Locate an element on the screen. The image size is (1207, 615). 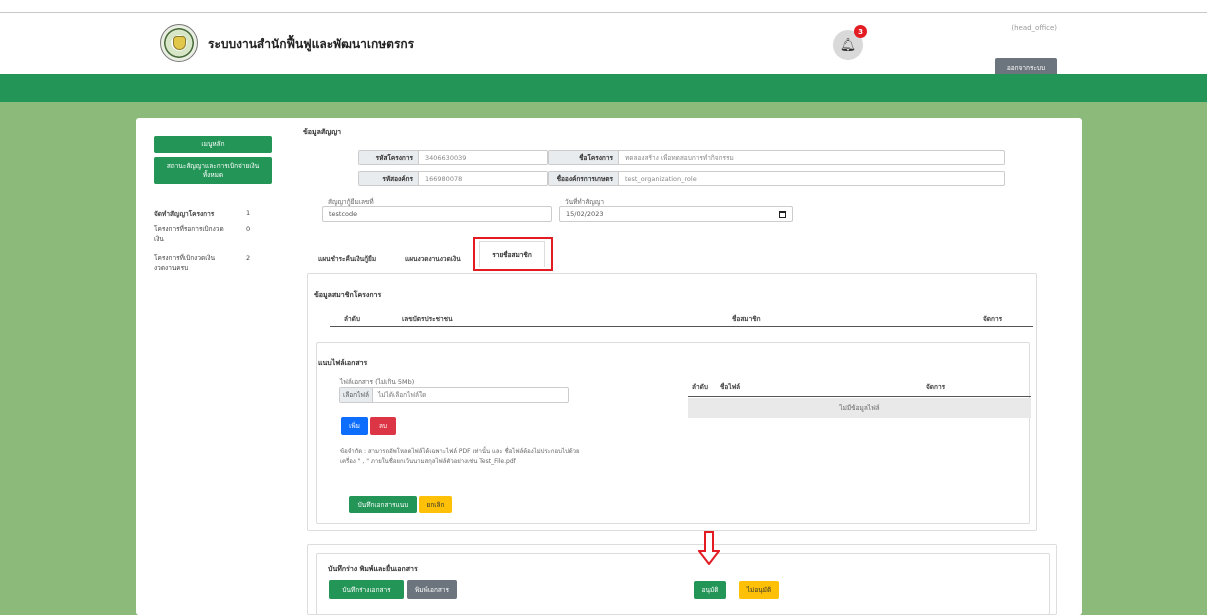
members-title: ข้อมูลสมาชิกโครงการ is located at coordinates (348, 295).